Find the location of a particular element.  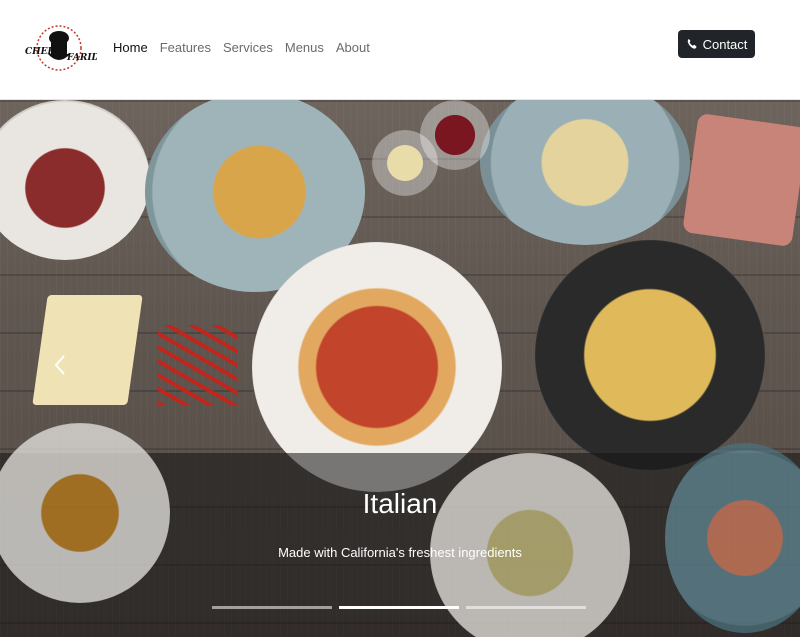

white-wine-glass is located at coordinates (405, 163).